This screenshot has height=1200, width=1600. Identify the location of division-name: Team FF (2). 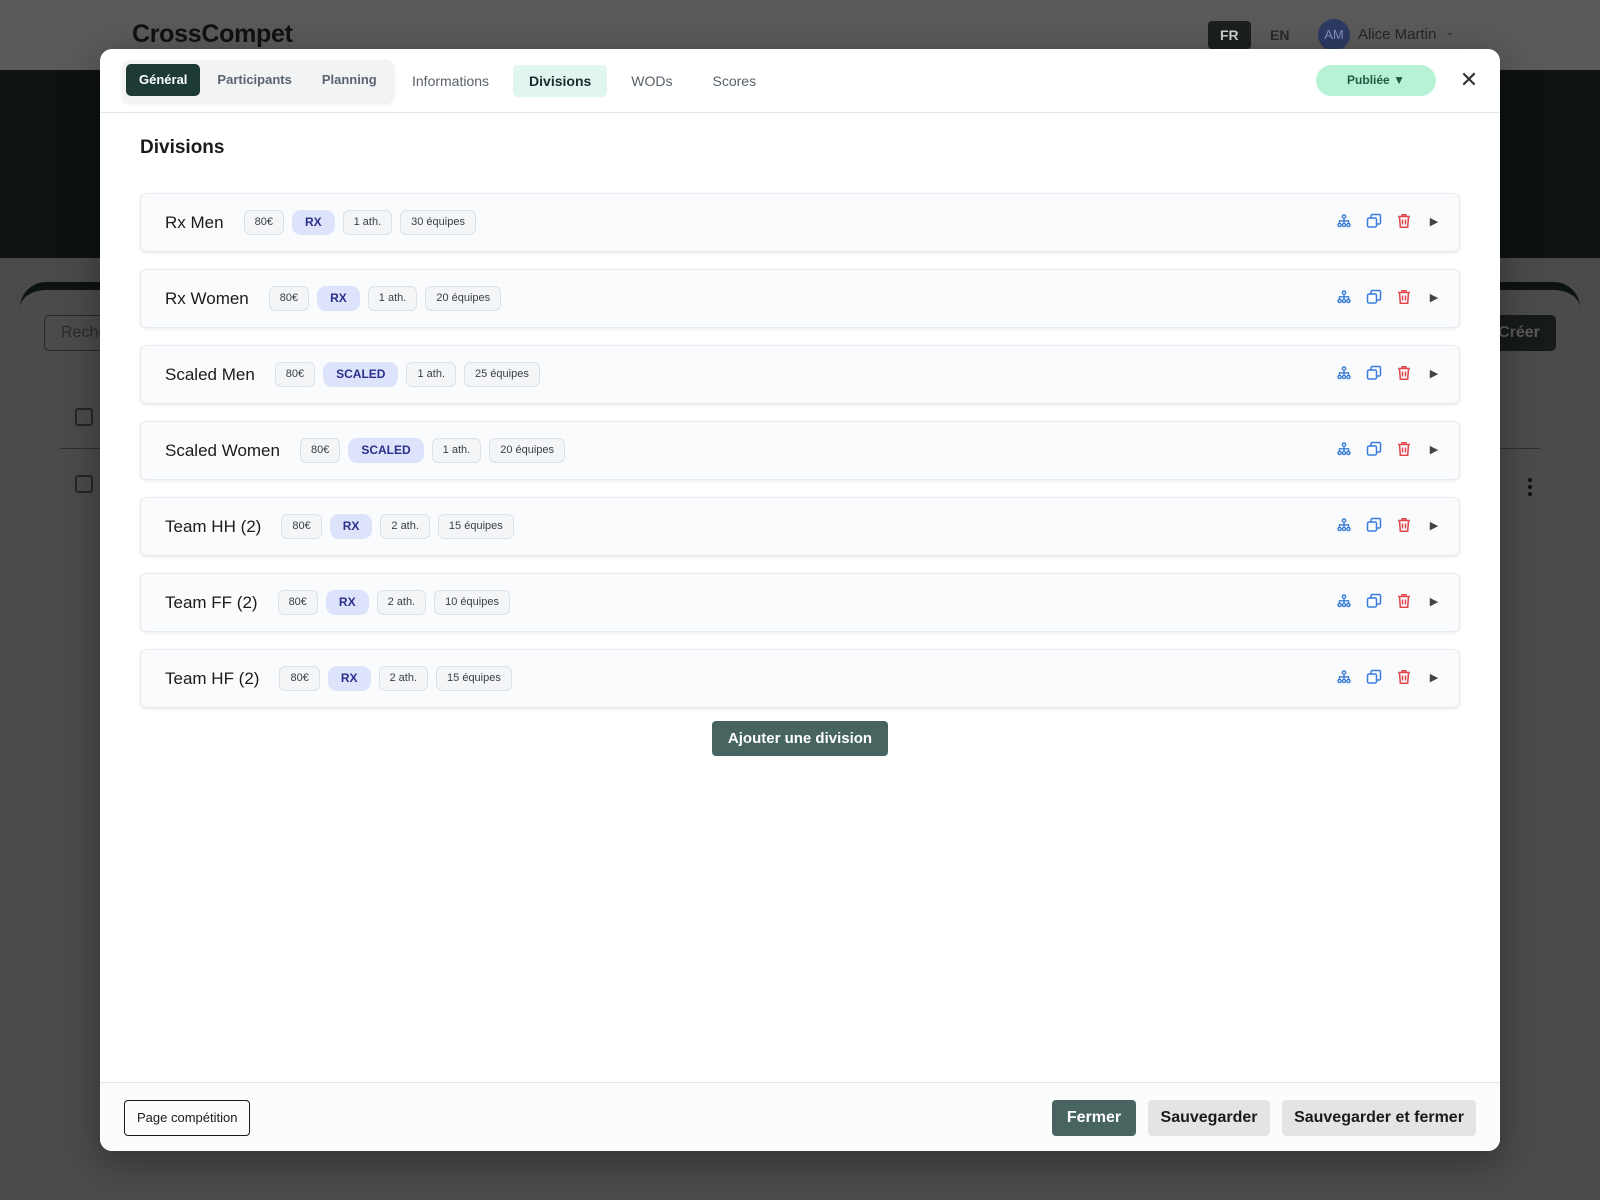
(211, 602).